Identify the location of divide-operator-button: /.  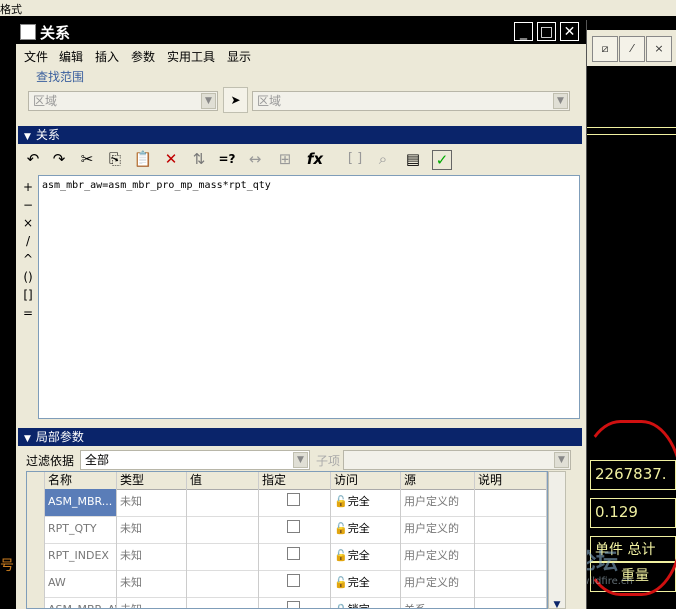
(28, 241).